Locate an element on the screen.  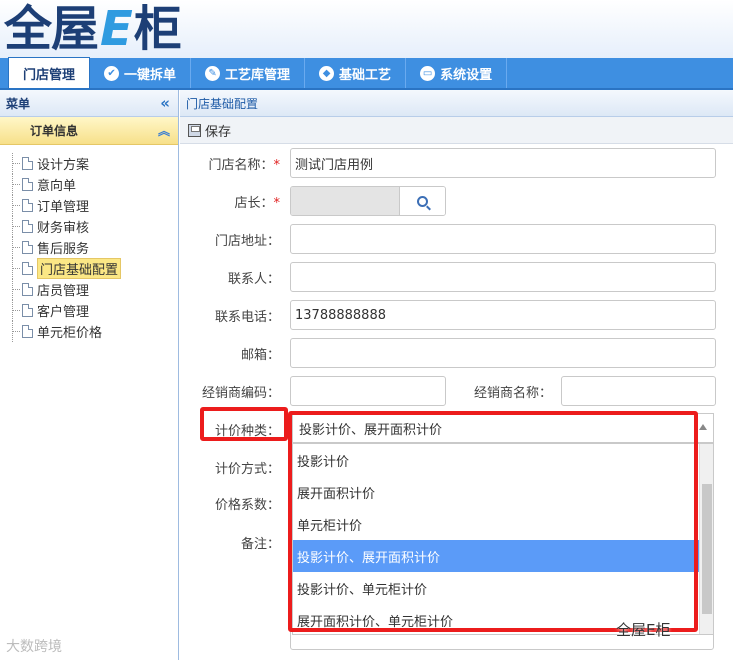
breadcrumb: 门店基础配置 is located at coordinates (456, 103).